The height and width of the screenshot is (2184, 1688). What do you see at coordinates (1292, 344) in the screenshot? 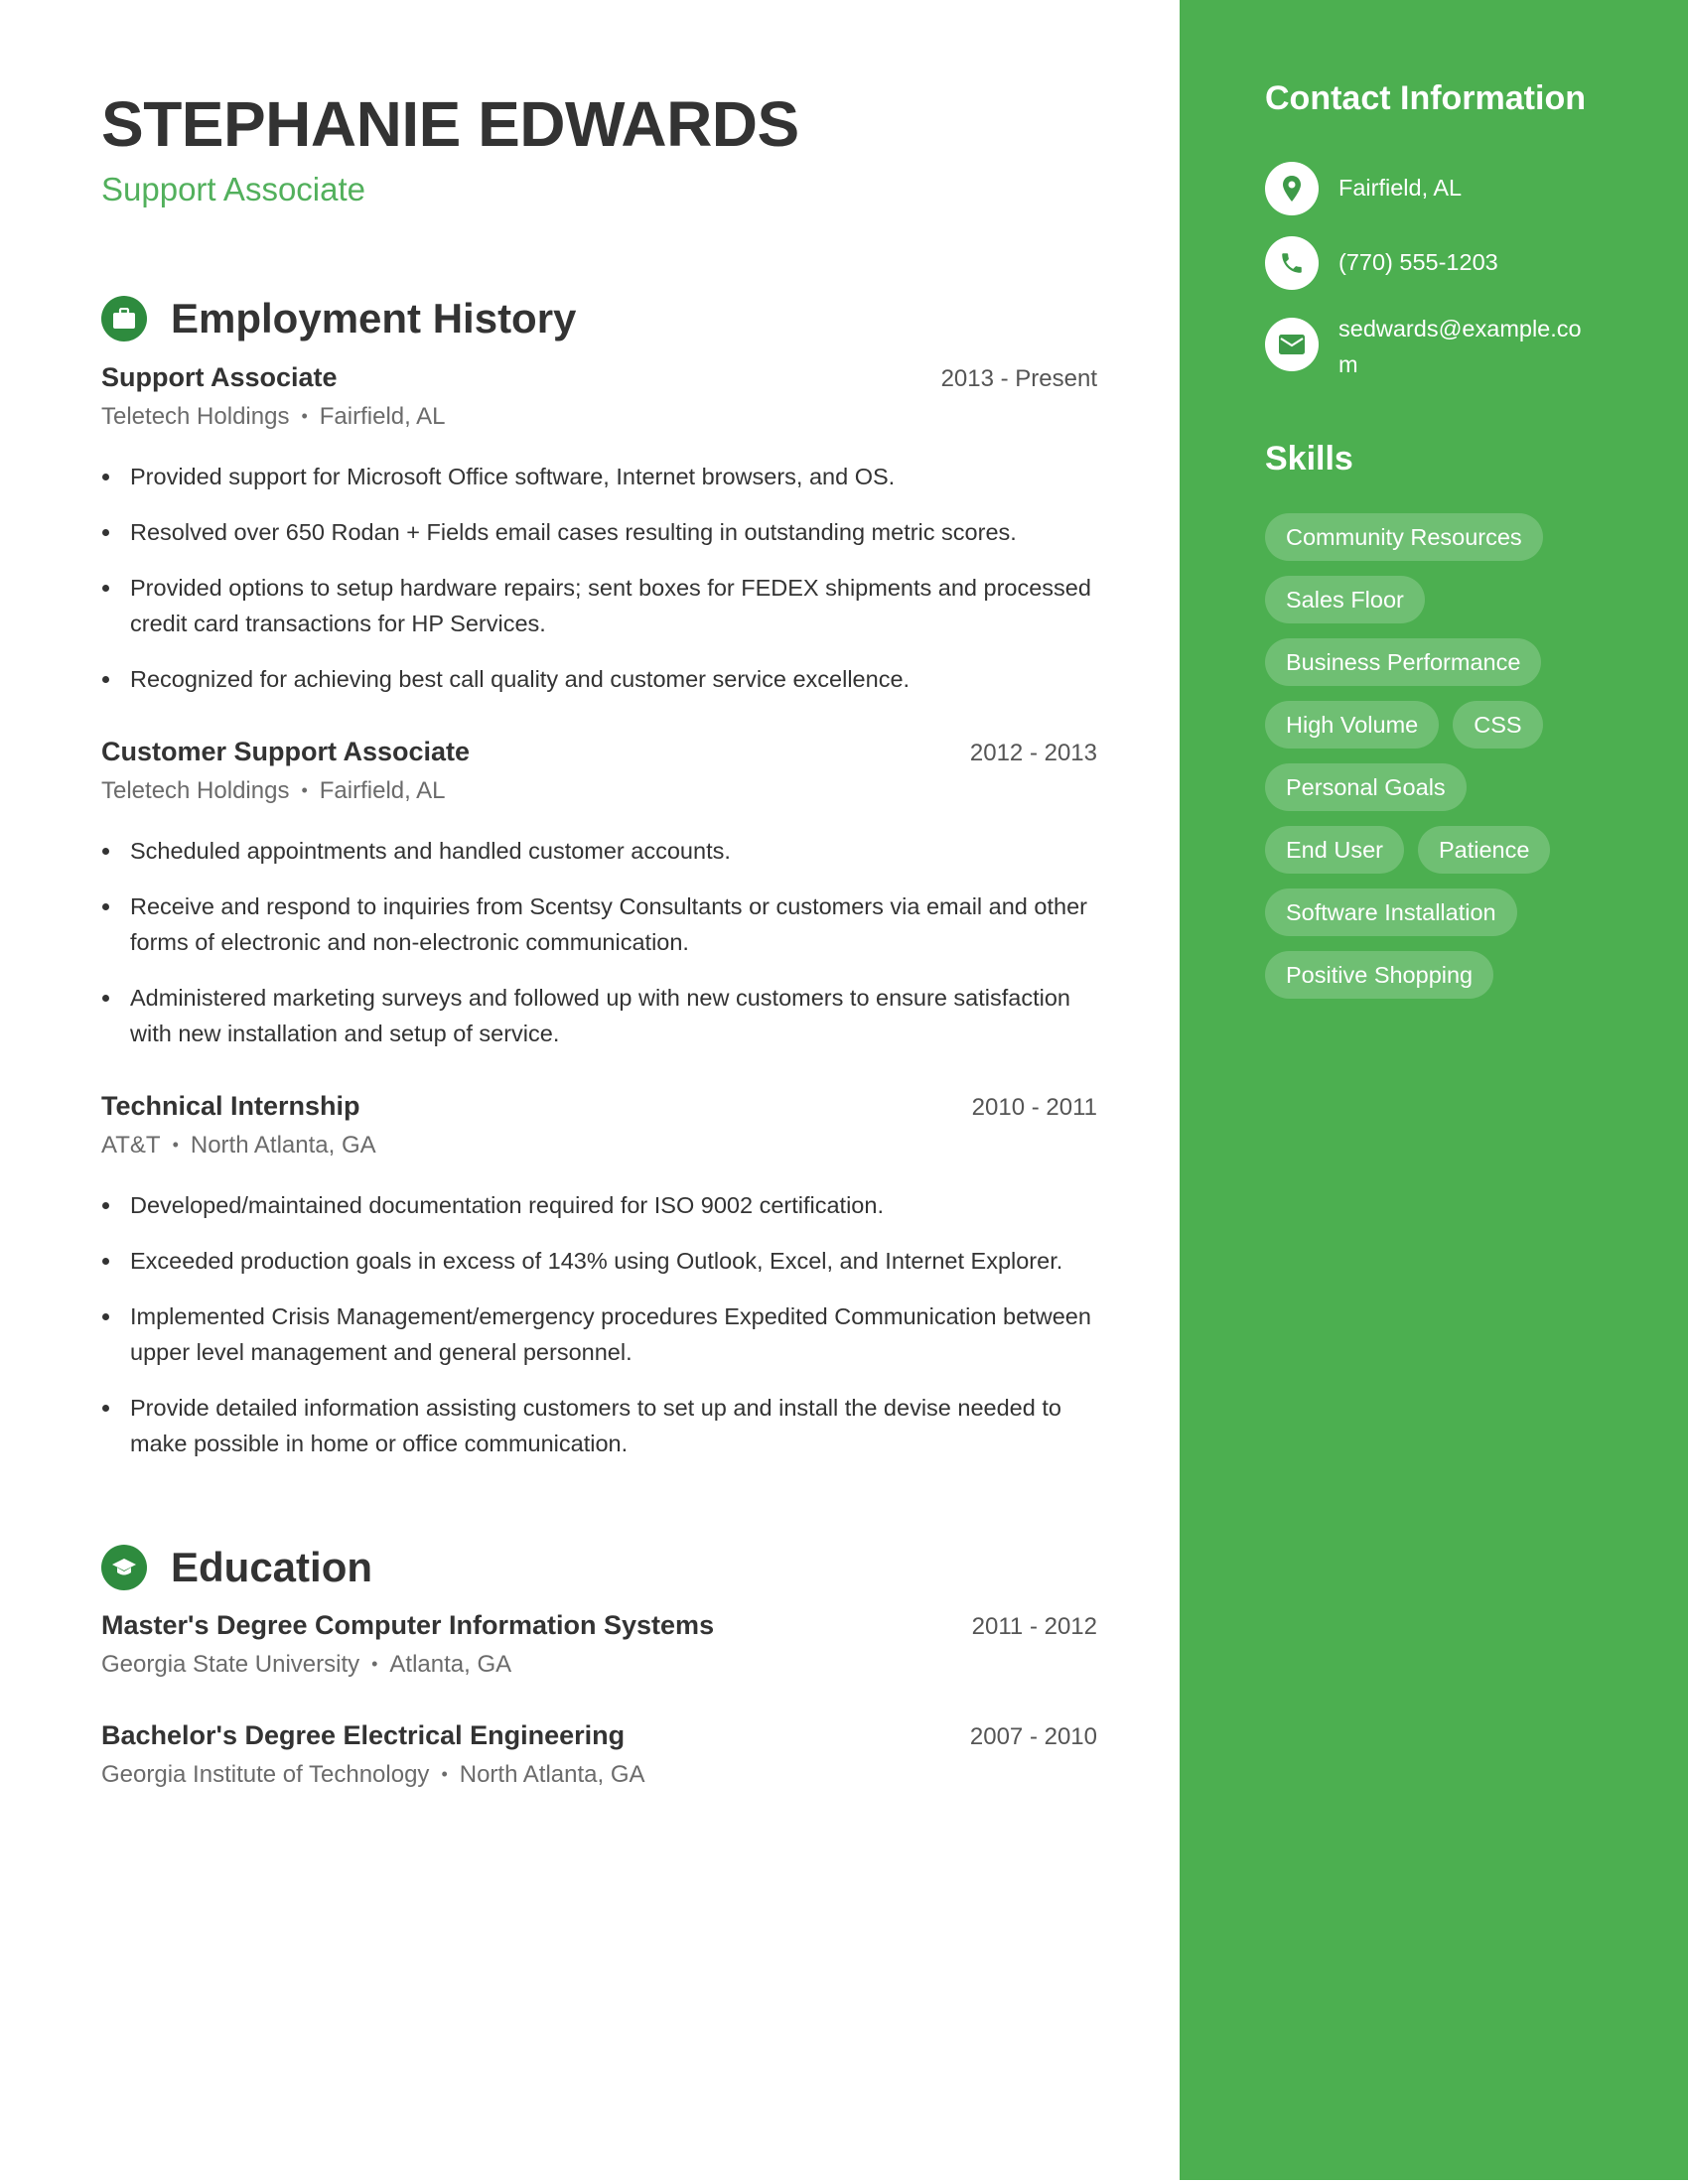
I see `email-icon` at bounding box center [1292, 344].